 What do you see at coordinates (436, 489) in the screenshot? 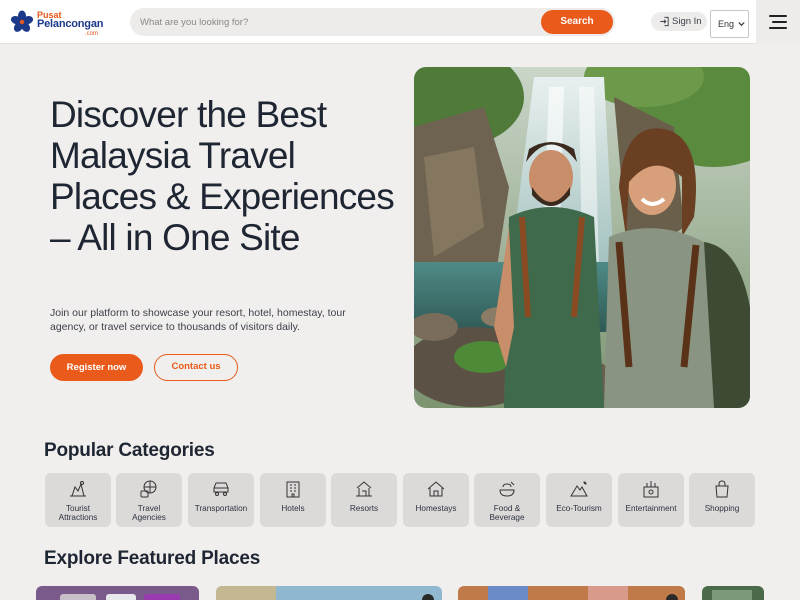
I see `homestay-icon` at bounding box center [436, 489].